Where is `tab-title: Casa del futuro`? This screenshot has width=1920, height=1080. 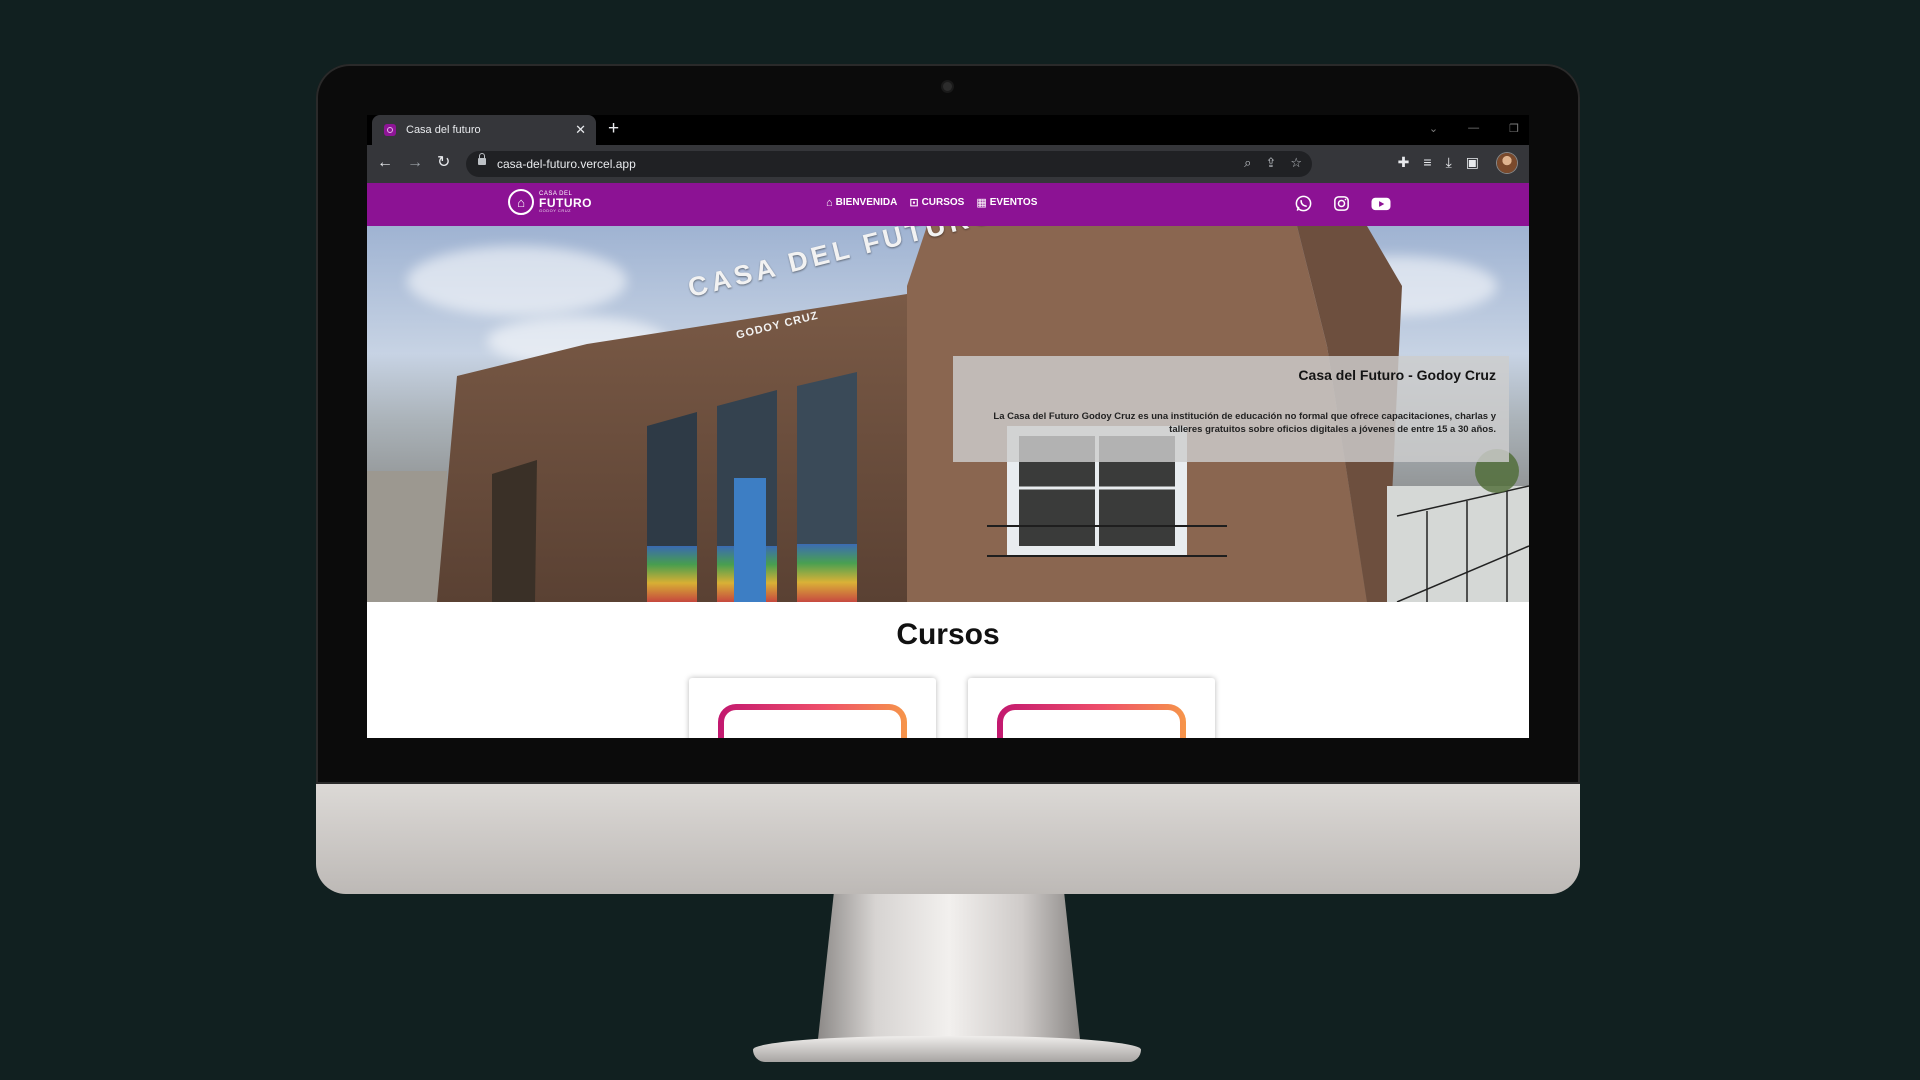
tab-title: Casa del futuro is located at coordinates (443, 130).